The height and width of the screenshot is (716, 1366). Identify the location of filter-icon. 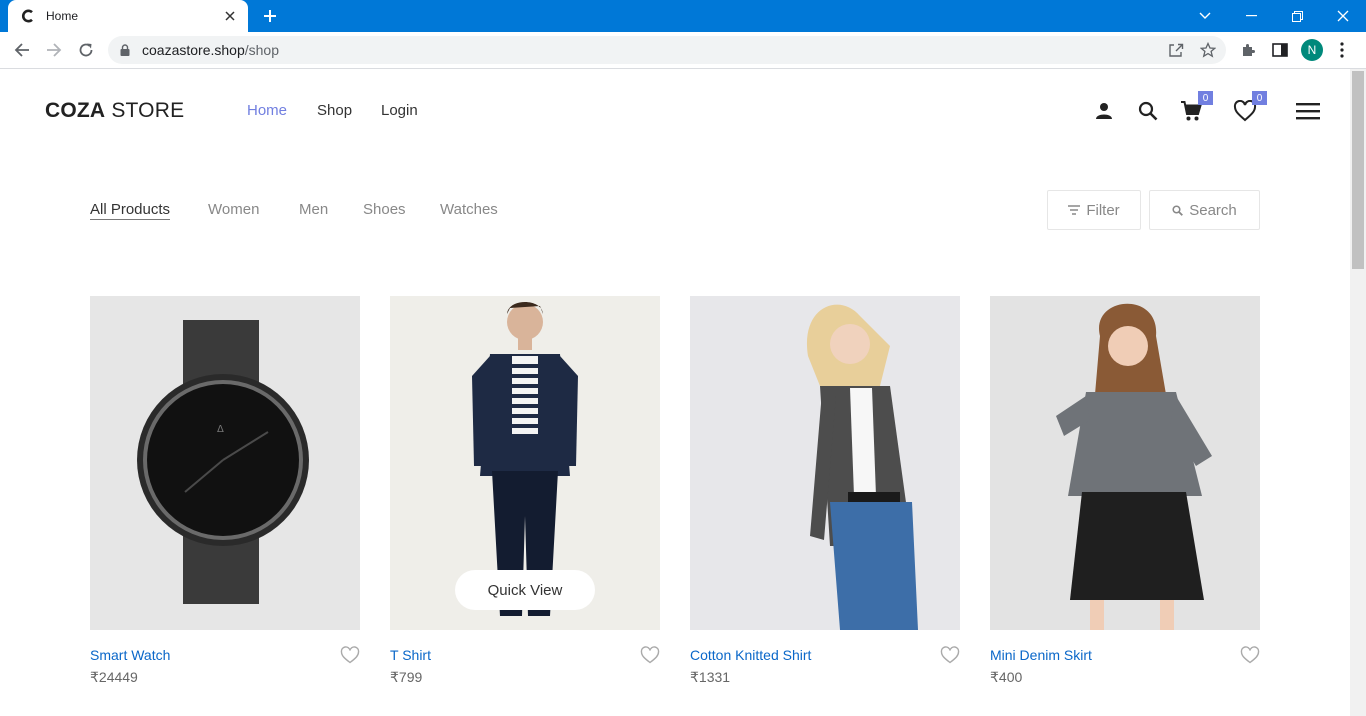
(1074, 210).